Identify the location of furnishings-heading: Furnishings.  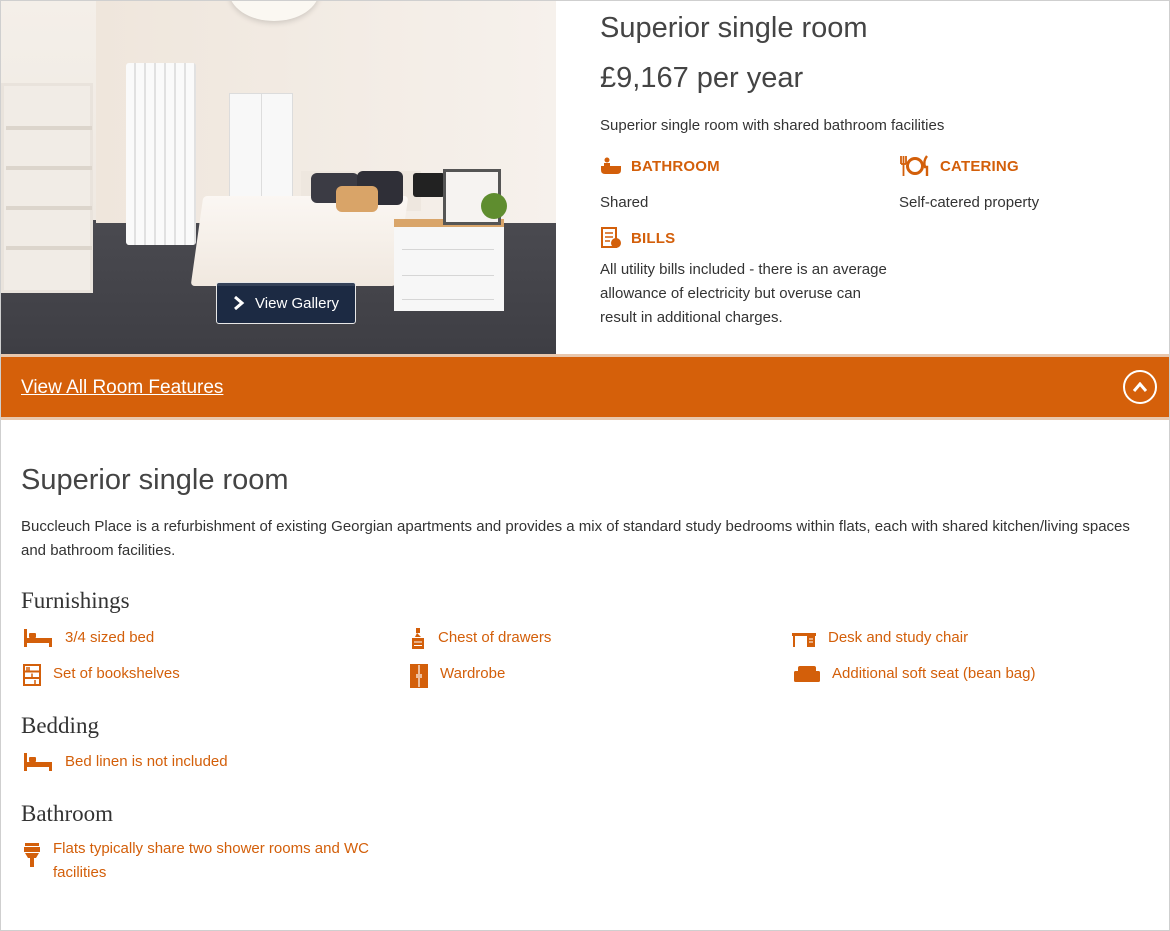
(75, 600).